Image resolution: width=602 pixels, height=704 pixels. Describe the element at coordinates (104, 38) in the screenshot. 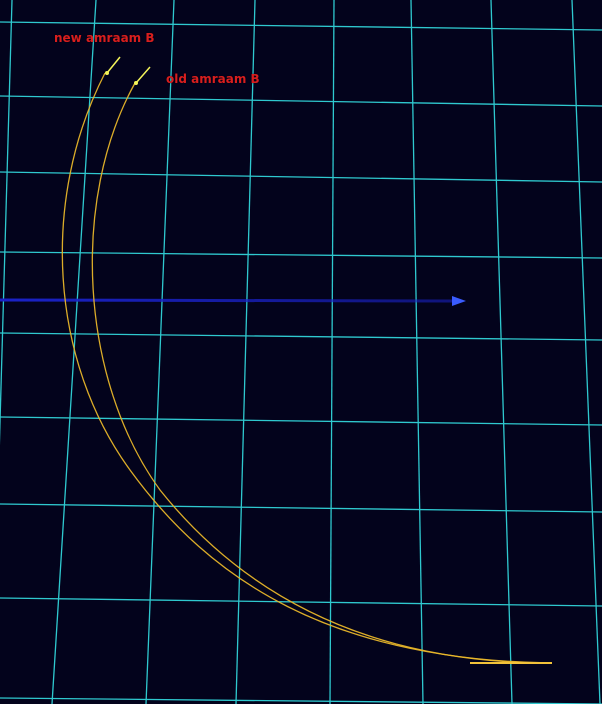

I see `missile-label-new-amraam: new amraam B` at that location.